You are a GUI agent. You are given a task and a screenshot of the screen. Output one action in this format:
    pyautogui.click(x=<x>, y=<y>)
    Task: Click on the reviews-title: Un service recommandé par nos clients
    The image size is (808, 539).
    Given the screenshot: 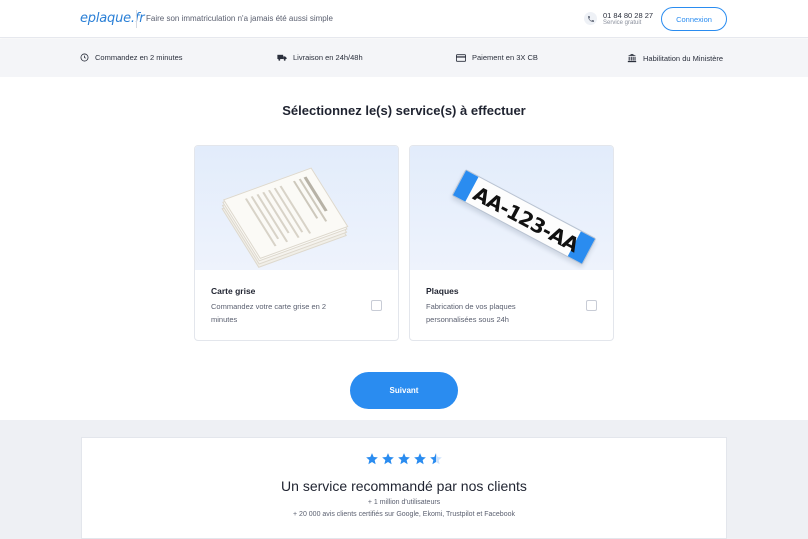 What is the action you would take?
    pyautogui.click(x=404, y=486)
    